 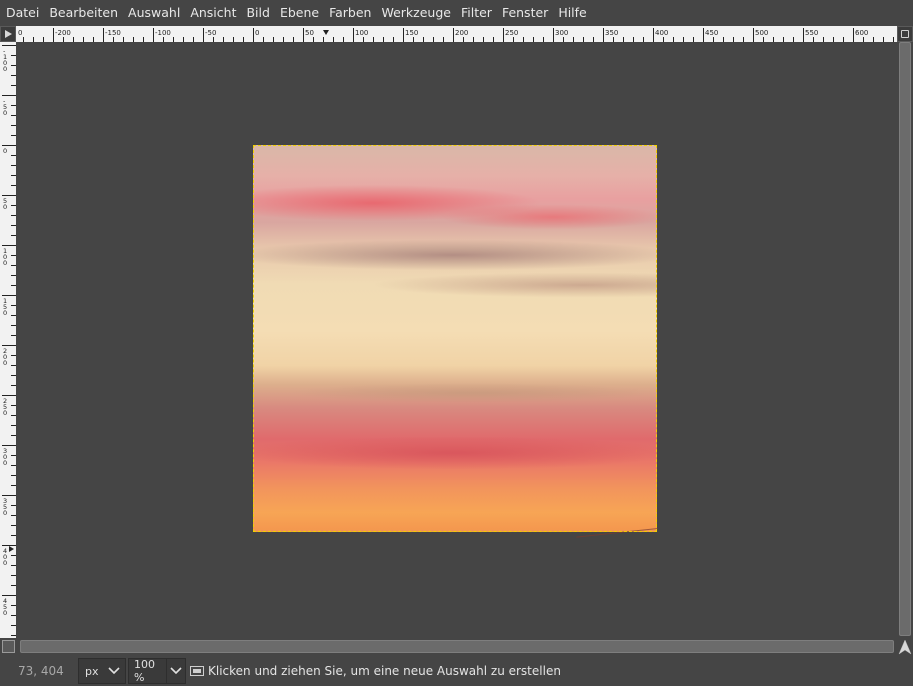 I want to click on horizontal-scroll-row, so click(x=456, y=647).